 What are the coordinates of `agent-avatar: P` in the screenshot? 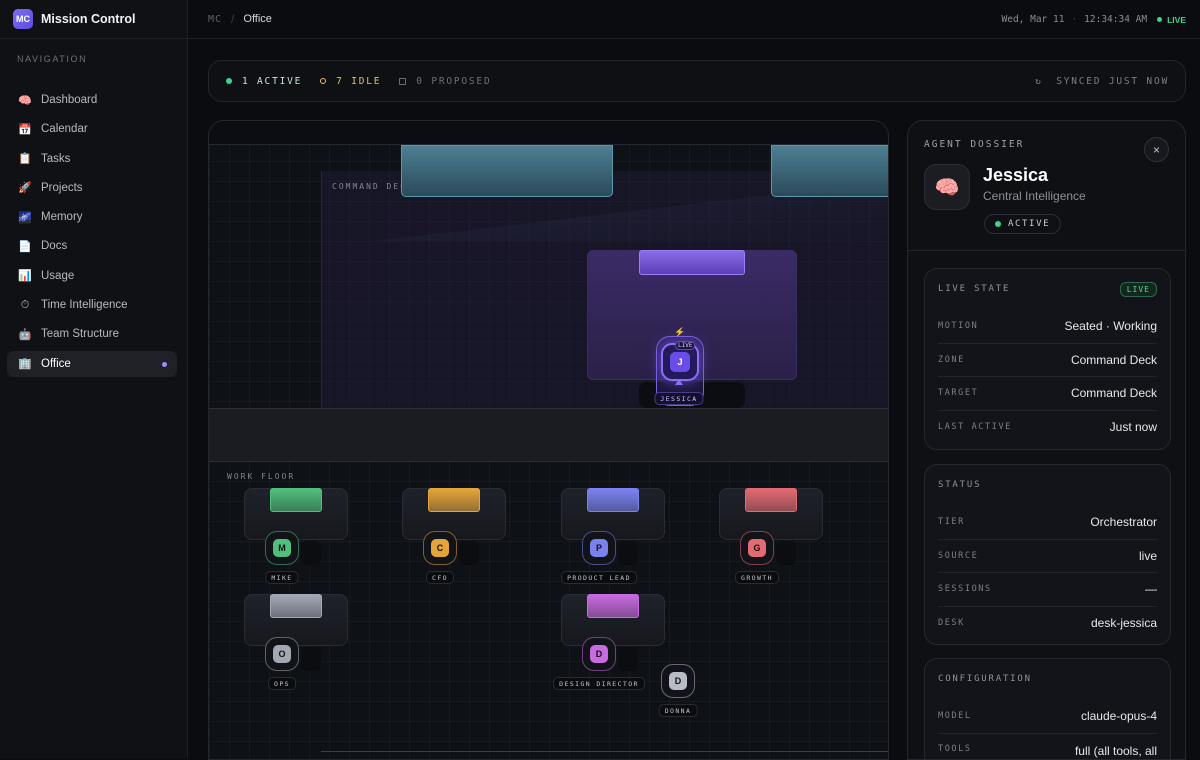 It's located at (599, 548).